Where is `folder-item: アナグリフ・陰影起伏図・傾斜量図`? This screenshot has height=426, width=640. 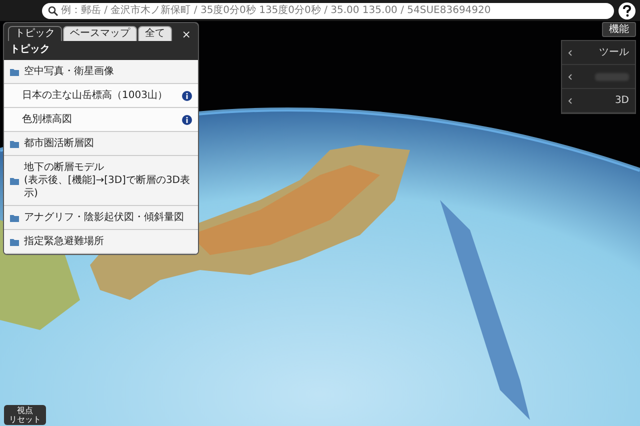 folder-item: アナグリフ・陰影起伏図・傾斜量図 is located at coordinates (101, 218).